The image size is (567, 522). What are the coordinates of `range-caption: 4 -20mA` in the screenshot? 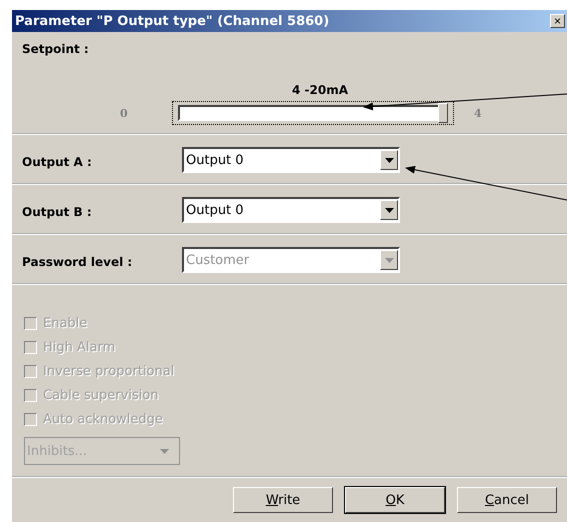 It's located at (320, 90).